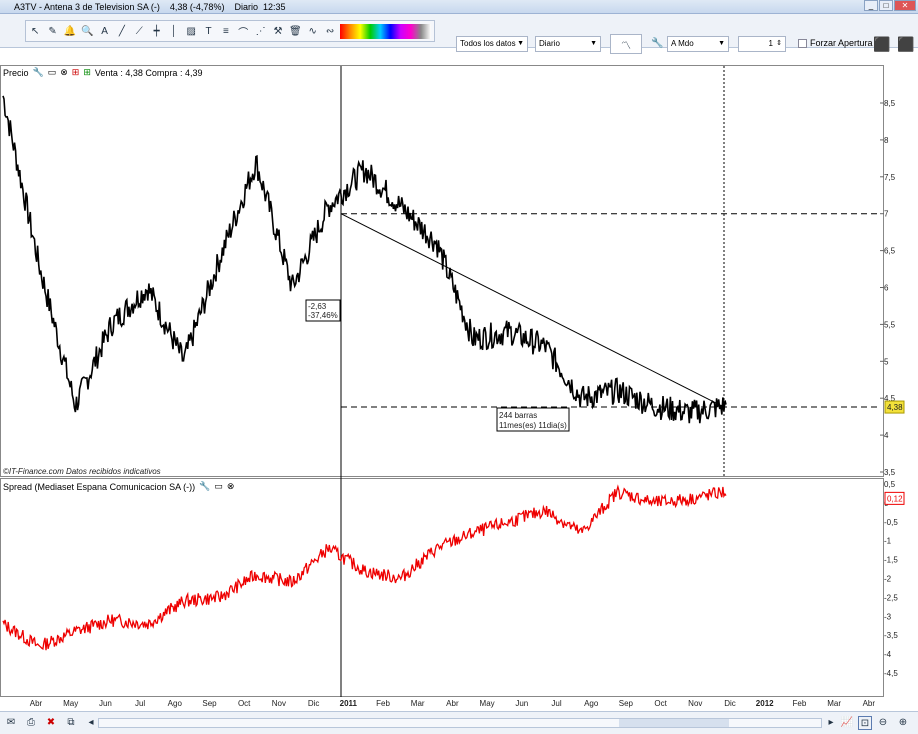 The height and width of the screenshot is (734, 918). I want to click on force-open-label: Forzar Apertura, so click(841, 43).